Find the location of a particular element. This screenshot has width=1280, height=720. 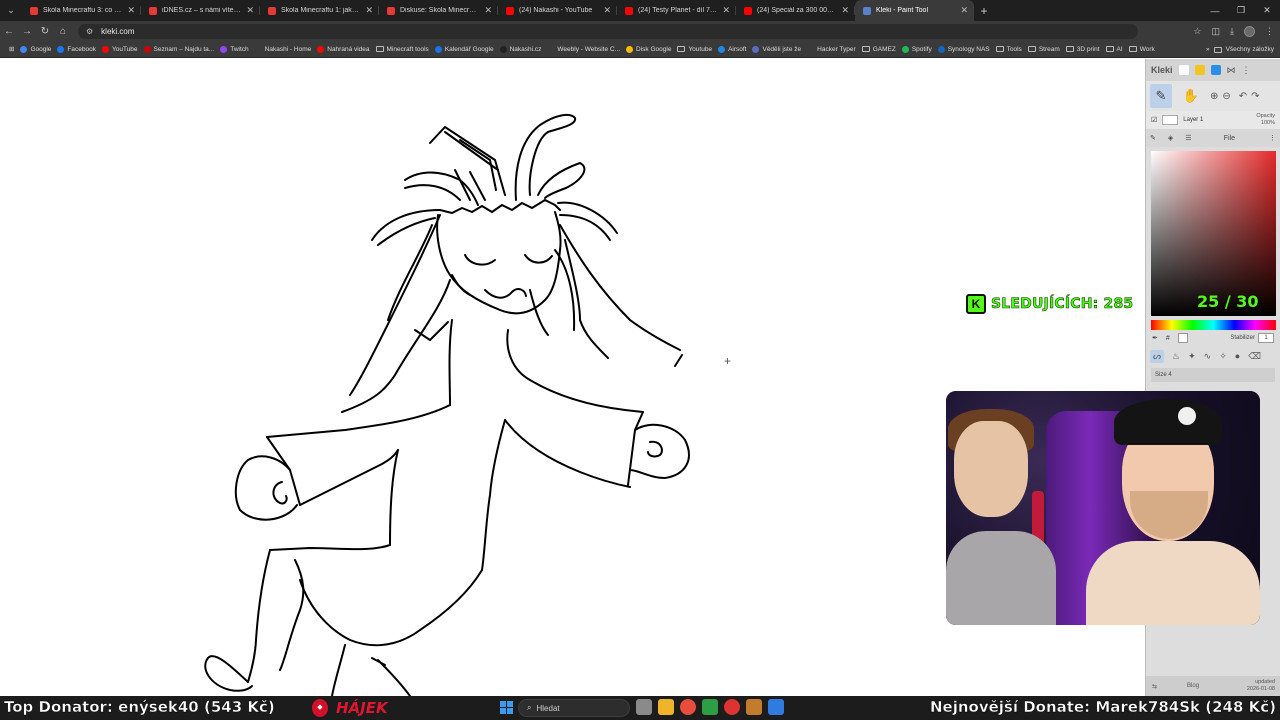

layer-visibility-icon: ☑ is located at coordinates (1154, 120).